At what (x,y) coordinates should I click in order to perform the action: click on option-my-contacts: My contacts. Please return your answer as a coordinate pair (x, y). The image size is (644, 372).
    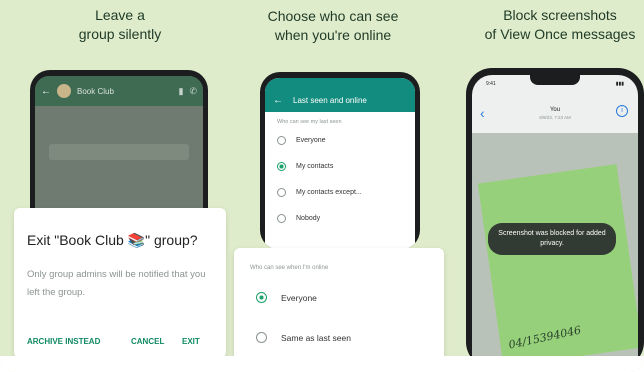
    Looking at the image, I should click on (340, 166).